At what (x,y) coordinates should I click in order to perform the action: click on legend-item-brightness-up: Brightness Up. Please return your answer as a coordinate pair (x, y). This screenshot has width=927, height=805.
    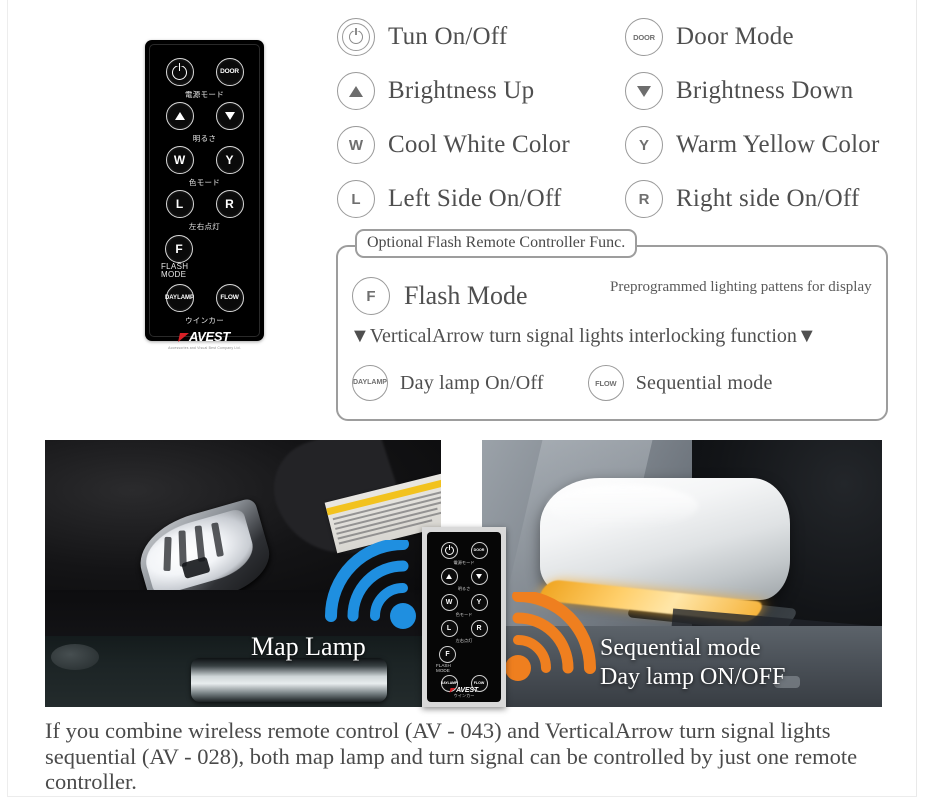
    Looking at the image, I should click on (481, 91).